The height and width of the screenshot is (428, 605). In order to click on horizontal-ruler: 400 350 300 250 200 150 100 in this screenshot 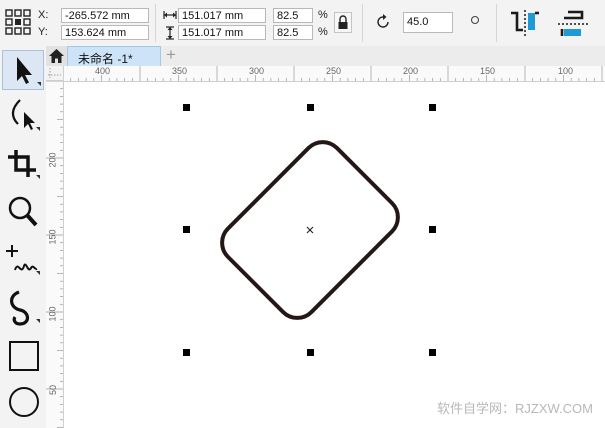, I will do `click(334, 74)`.